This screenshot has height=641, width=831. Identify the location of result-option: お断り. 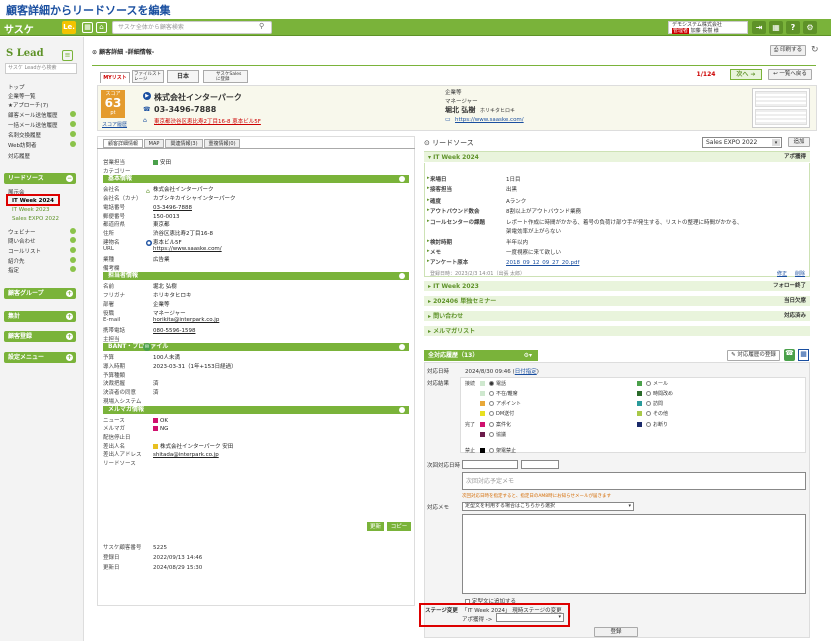
(652, 424).